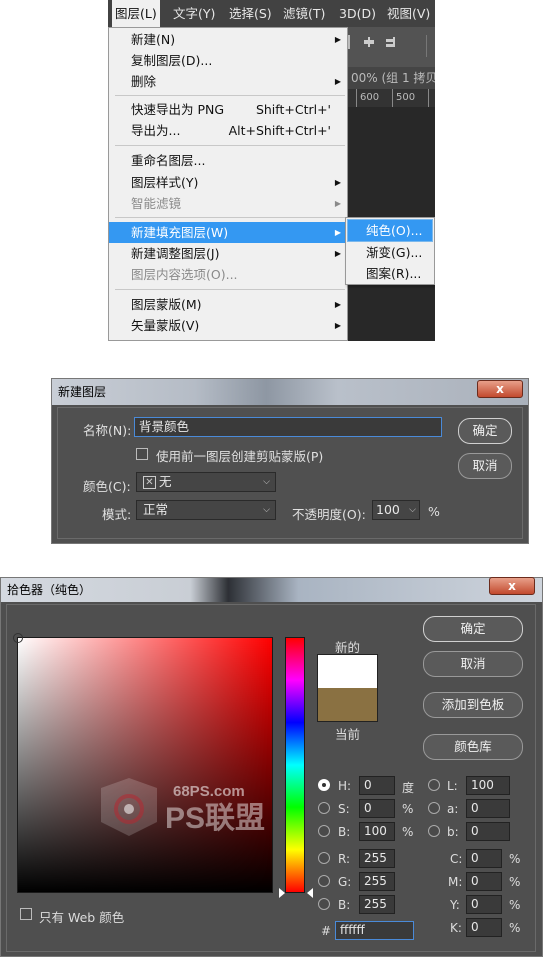  What do you see at coordinates (396, 510) in the screenshot?
I see `opacity-input: 100 ⌵` at bounding box center [396, 510].